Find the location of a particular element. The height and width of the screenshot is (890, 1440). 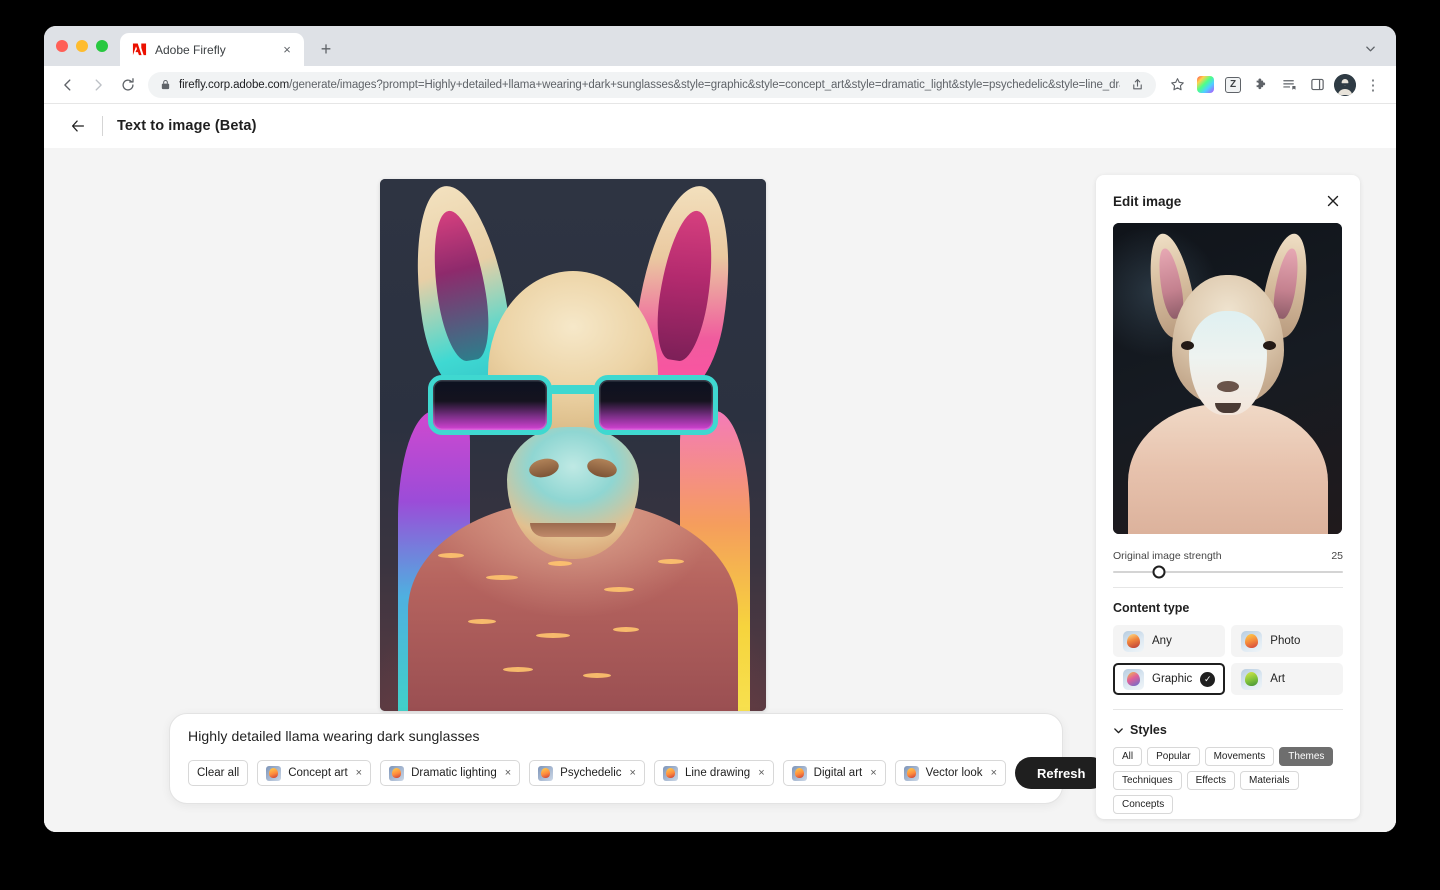

bookmark-star-icon is located at coordinates (1177, 85).